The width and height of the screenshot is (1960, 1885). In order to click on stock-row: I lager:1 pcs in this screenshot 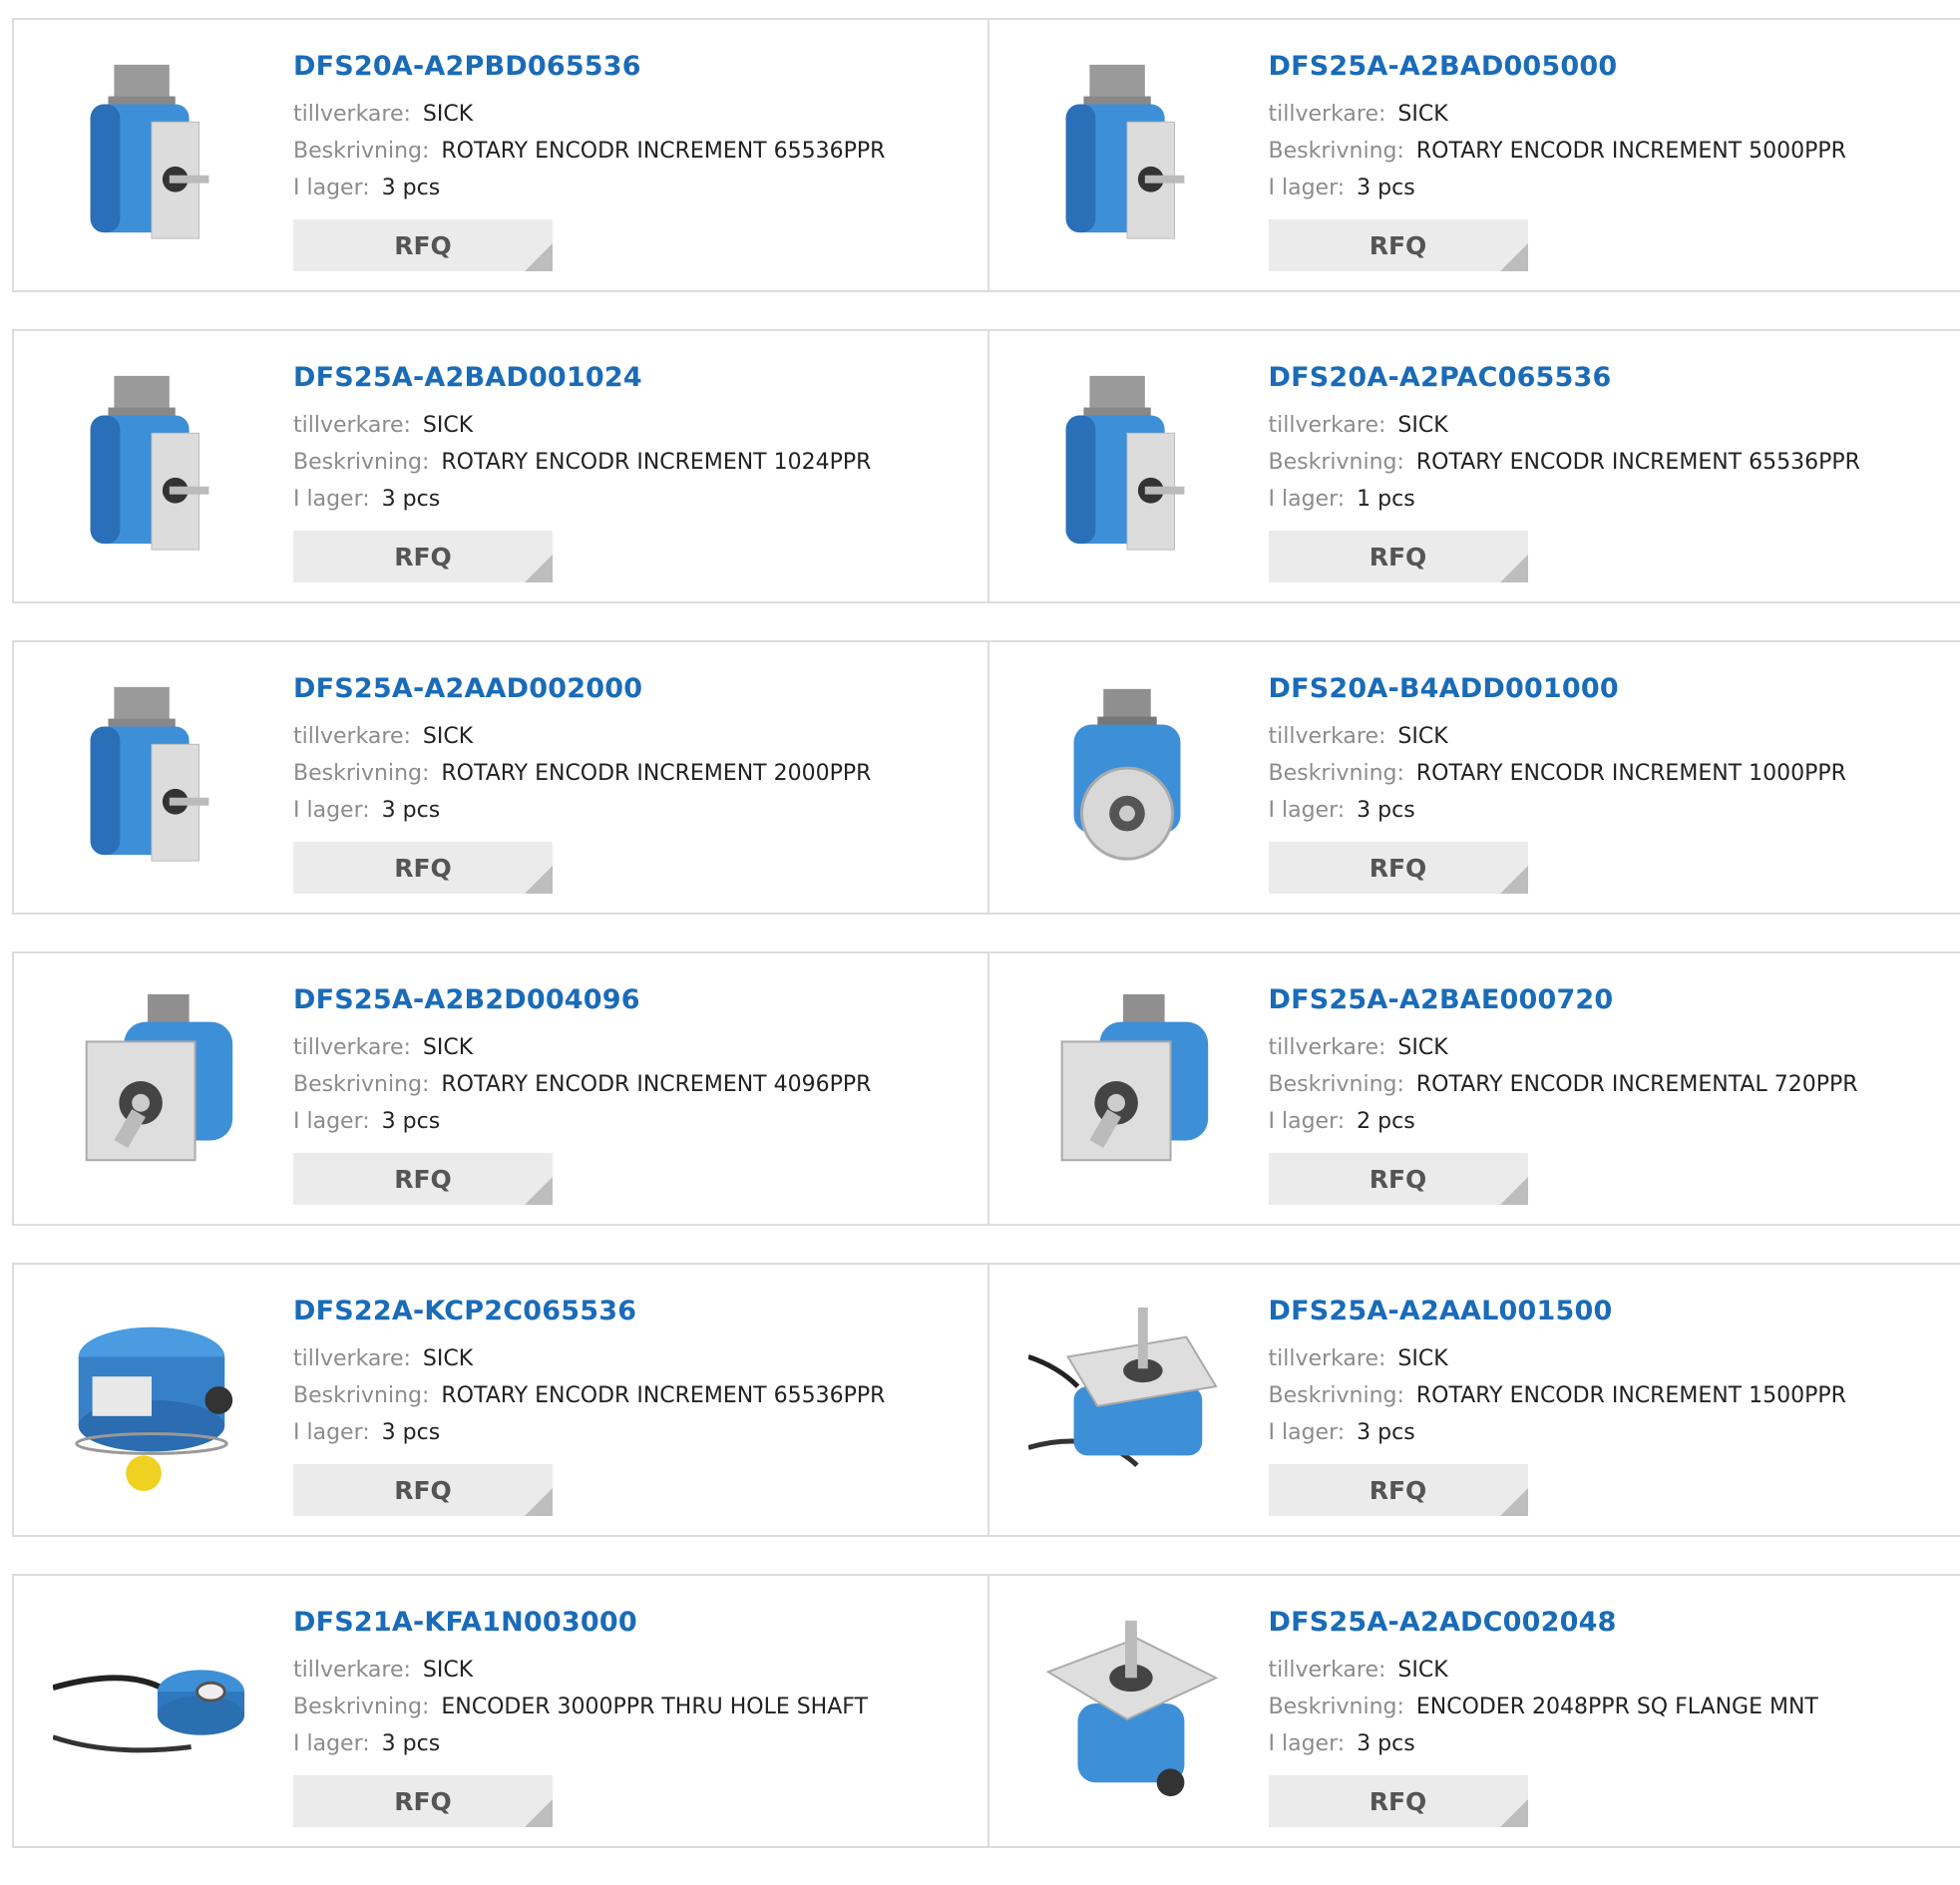, I will do `click(1565, 499)`.